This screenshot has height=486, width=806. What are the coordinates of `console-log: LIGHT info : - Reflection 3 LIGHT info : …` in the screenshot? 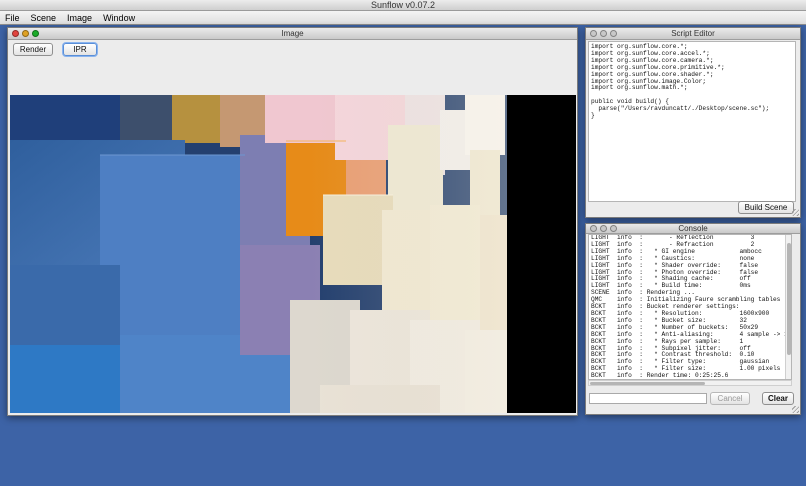 It's located at (690, 307).